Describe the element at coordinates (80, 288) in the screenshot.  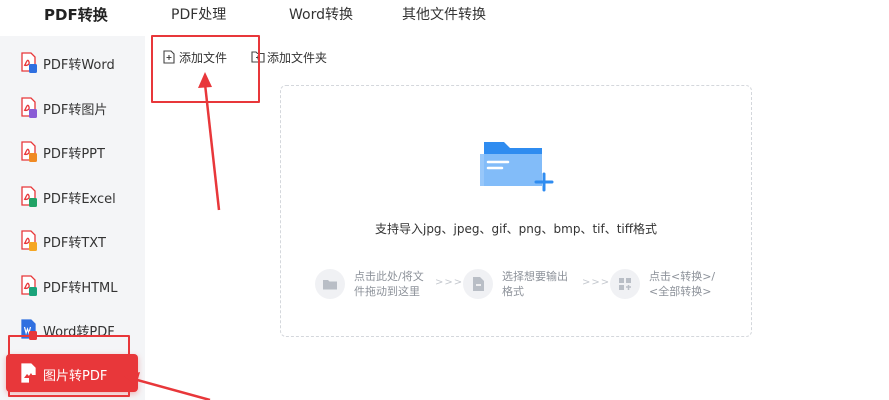
I see `sidebar-item-label: PDF转HTML` at that location.